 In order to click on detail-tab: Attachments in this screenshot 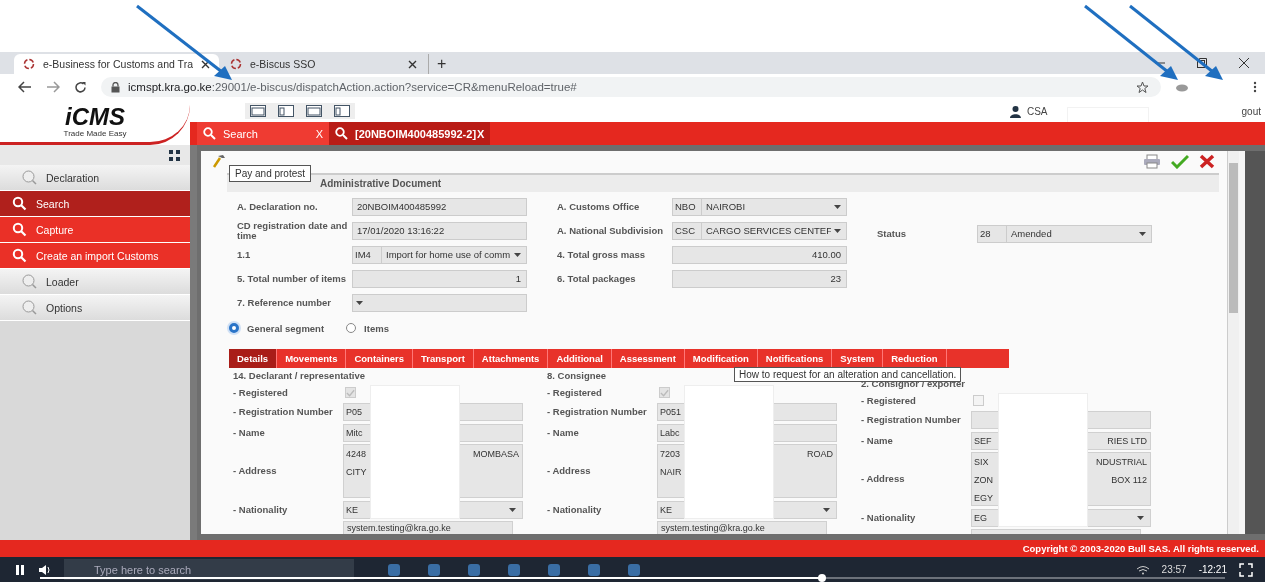, I will do `click(511, 358)`.